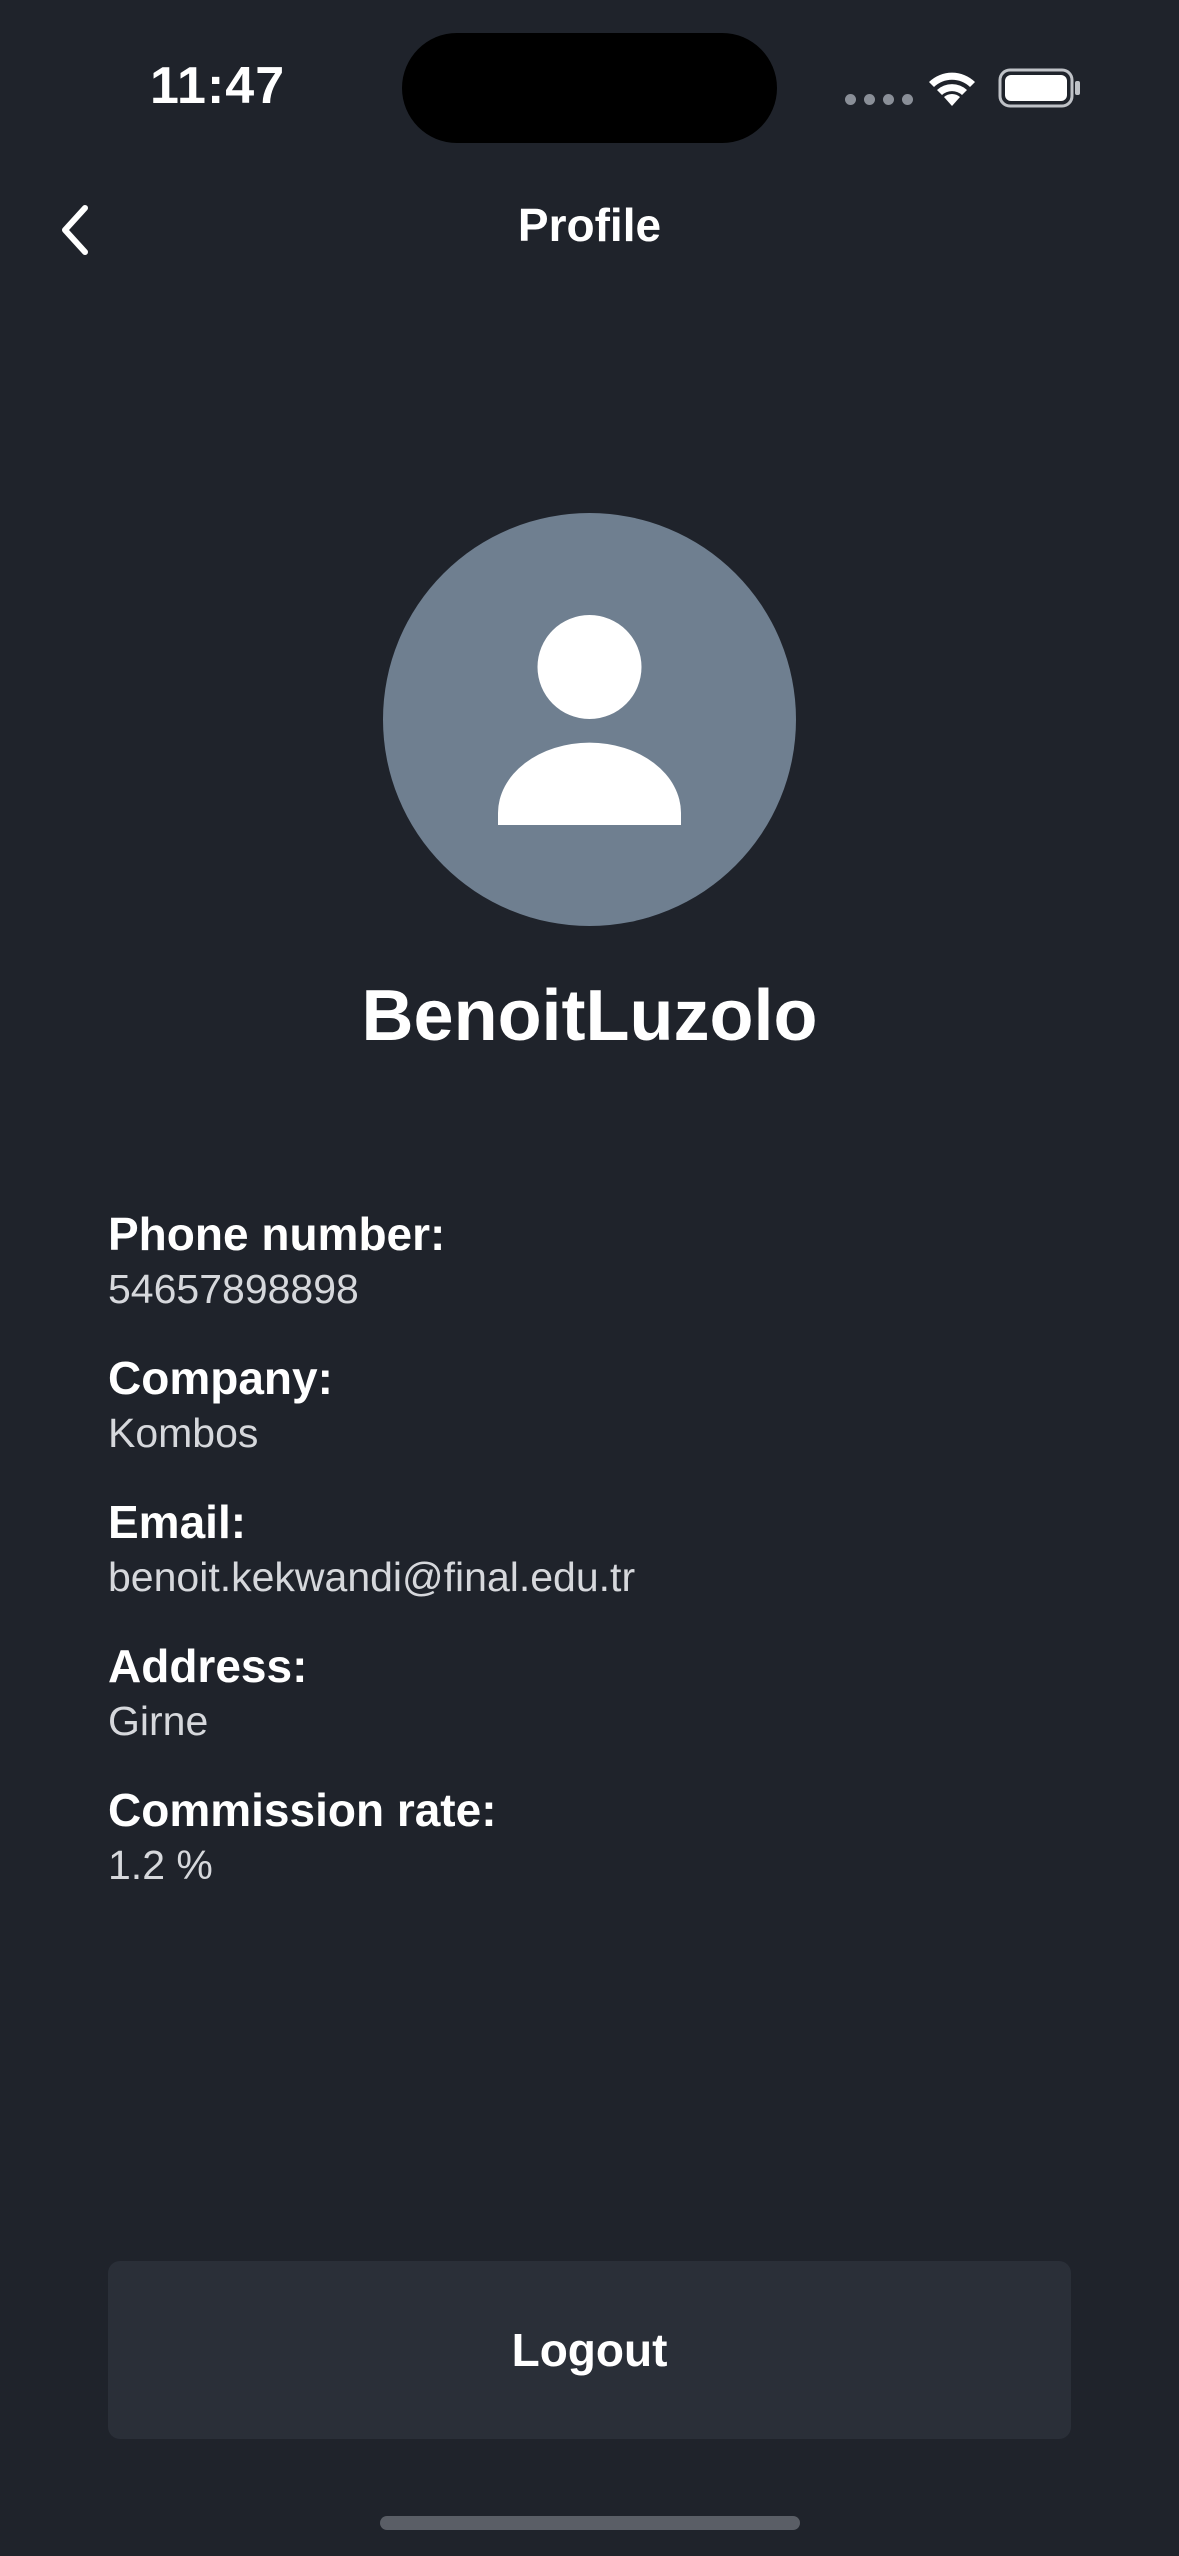  What do you see at coordinates (1039, 88) in the screenshot?
I see `battery-icon` at bounding box center [1039, 88].